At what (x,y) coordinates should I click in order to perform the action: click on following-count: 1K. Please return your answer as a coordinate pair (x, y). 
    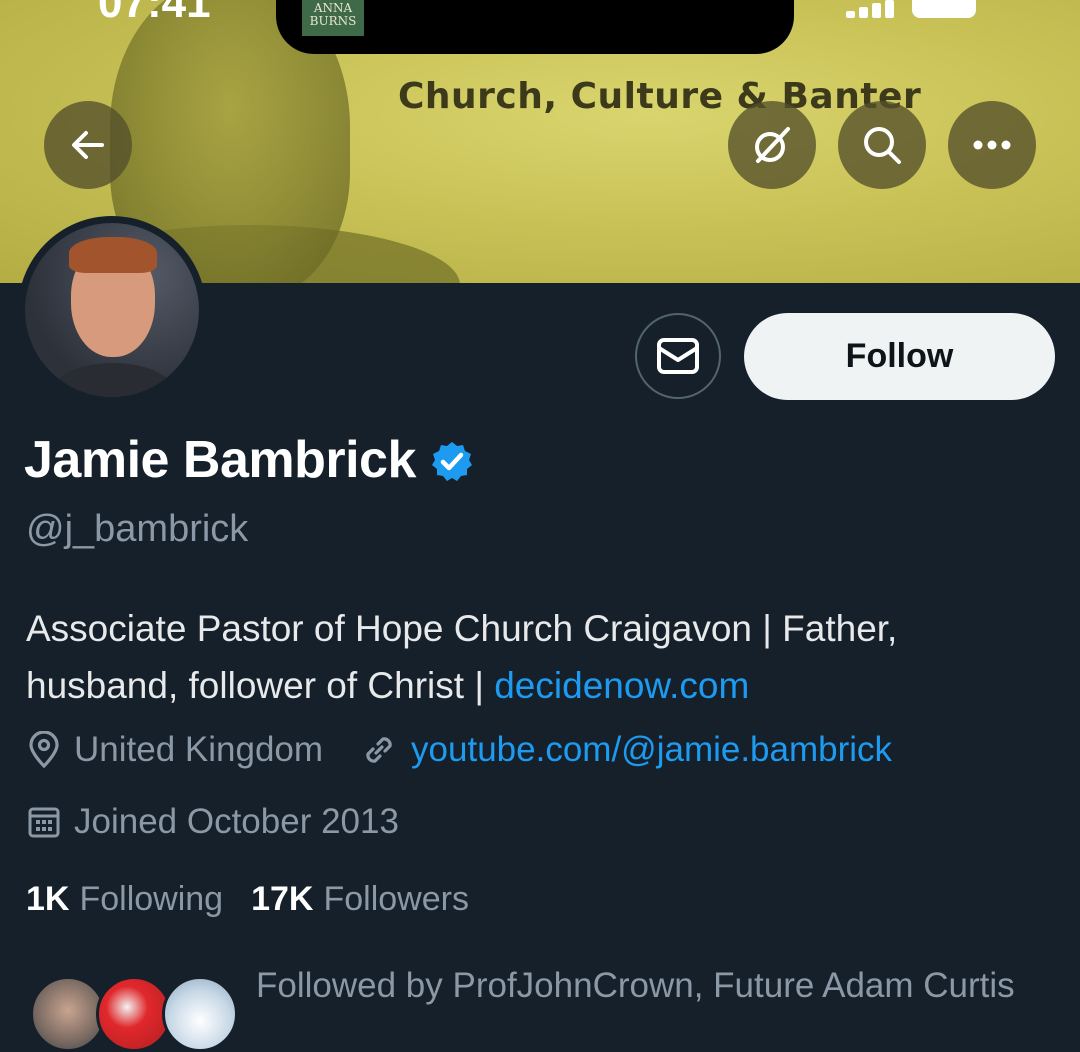
    Looking at the image, I should click on (48, 899).